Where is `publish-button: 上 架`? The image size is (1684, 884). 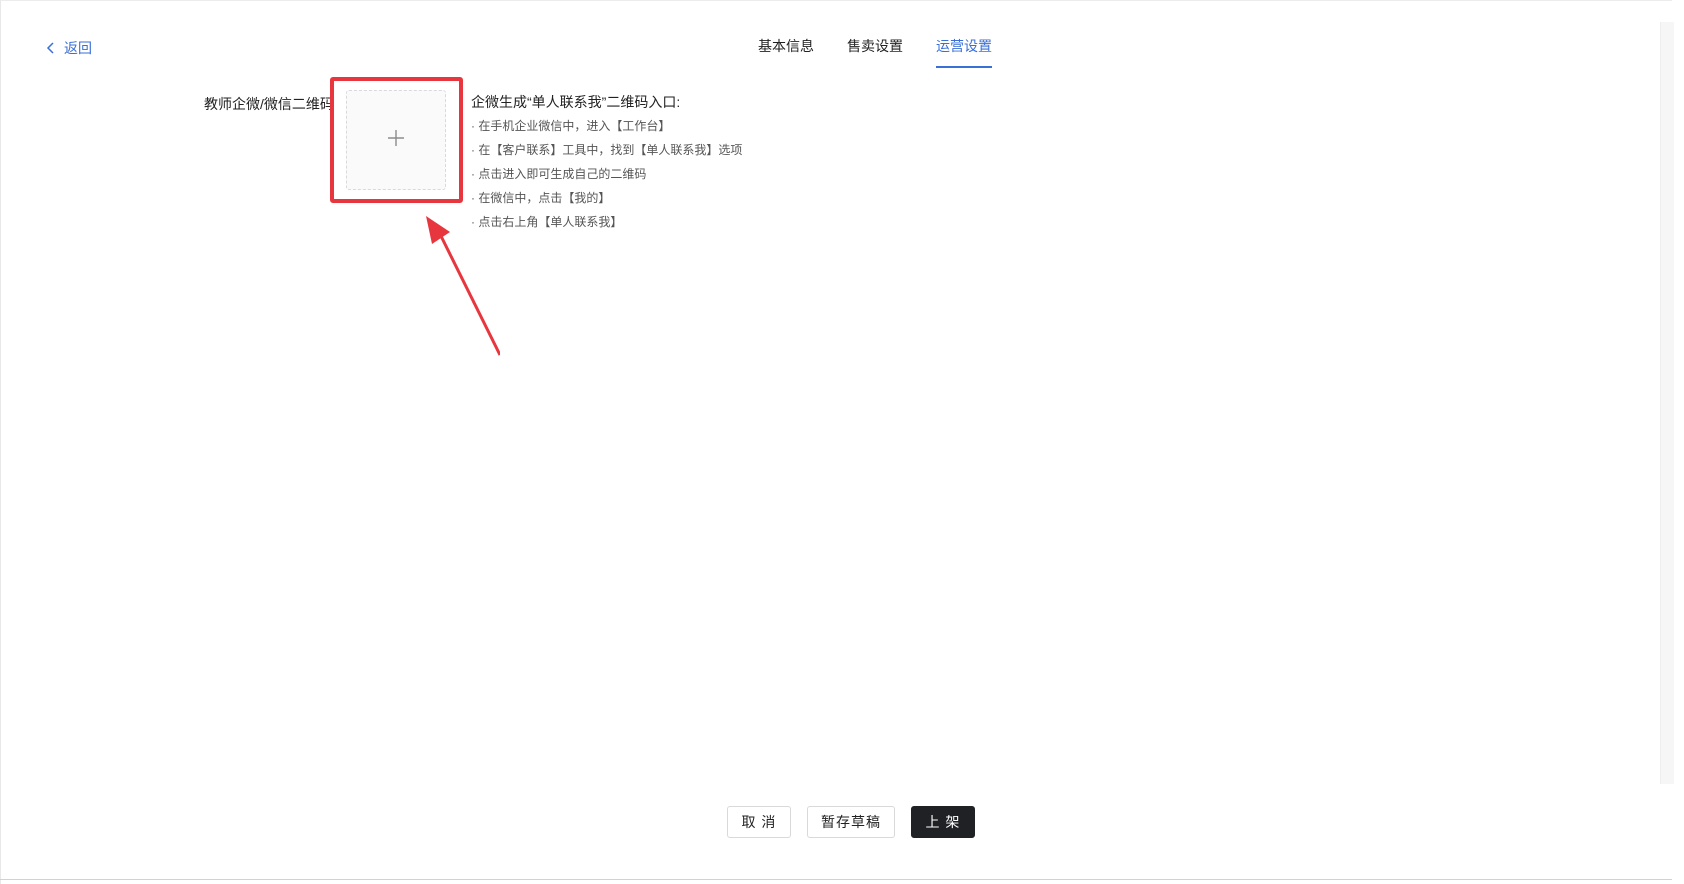 publish-button: 上 架 is located at coordinates (943, 822).